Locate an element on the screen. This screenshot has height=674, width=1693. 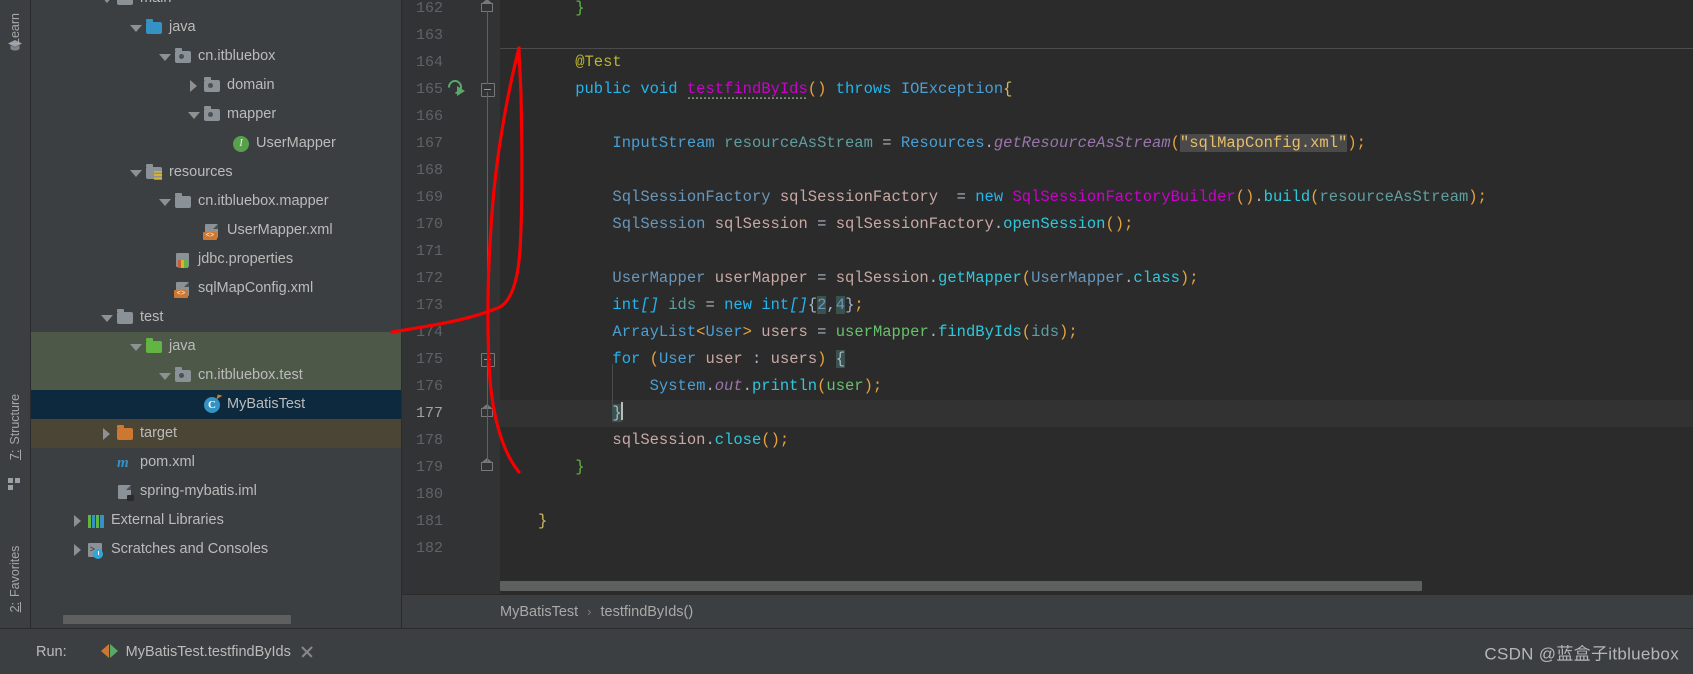
tree-node-usermapper-xml: <> UserMapper.xml is located at coordinates (216, 230).